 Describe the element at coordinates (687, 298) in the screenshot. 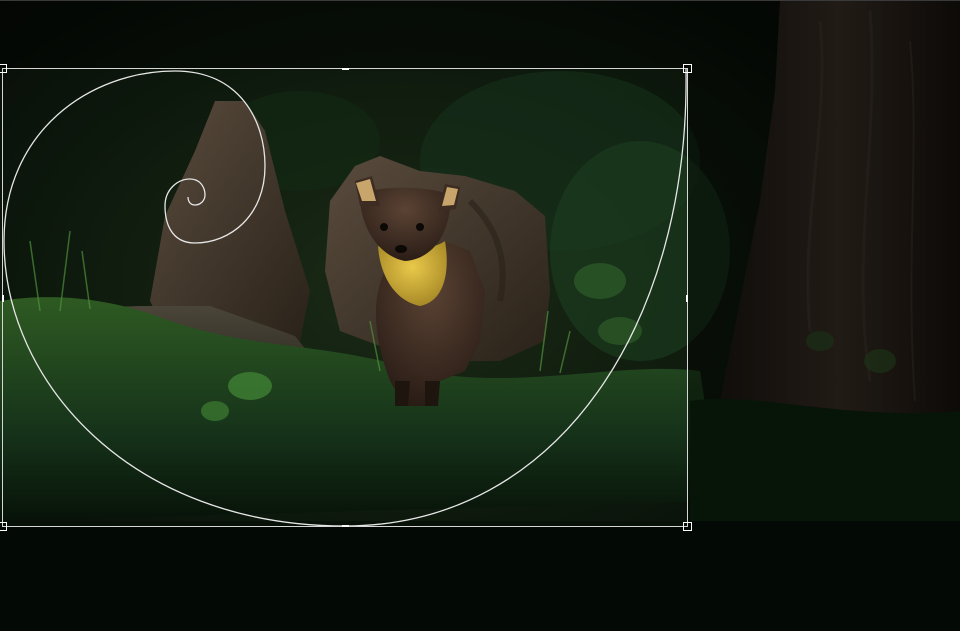

I see `crop-handle-right` at that location.